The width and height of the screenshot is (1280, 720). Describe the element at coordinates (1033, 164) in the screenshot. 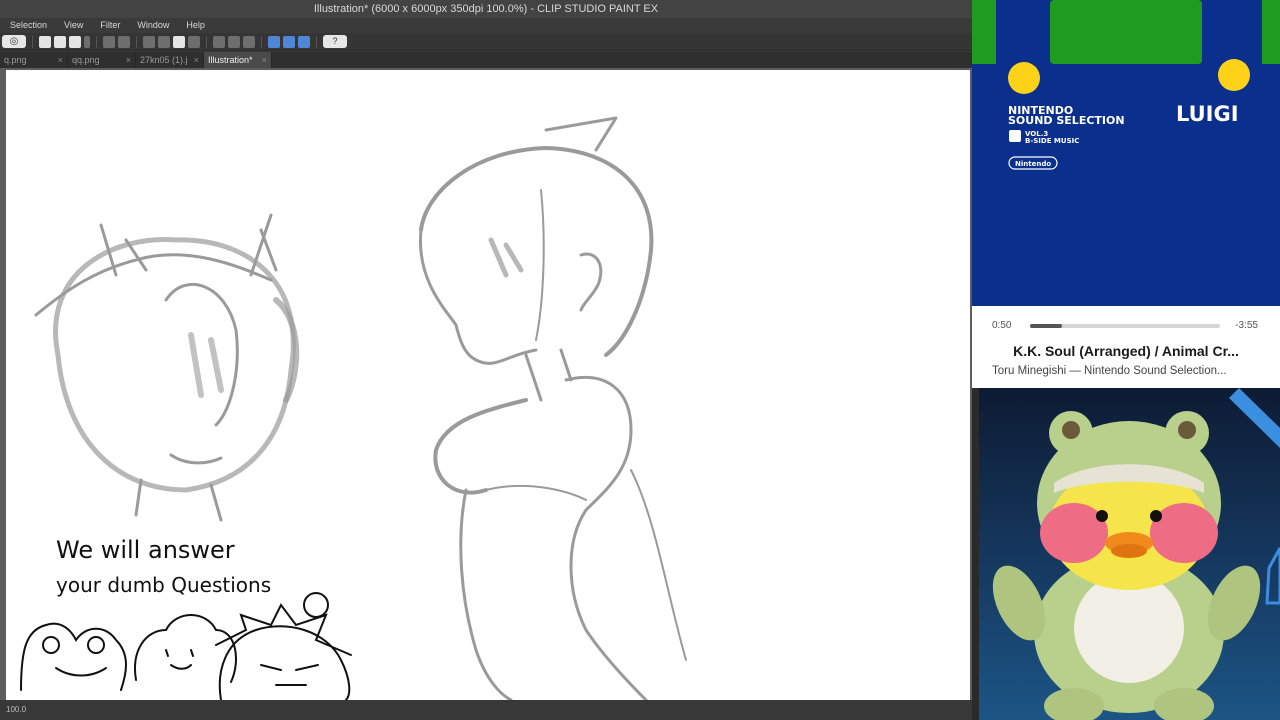

I see `album-publisher: Nintendo` at that location.